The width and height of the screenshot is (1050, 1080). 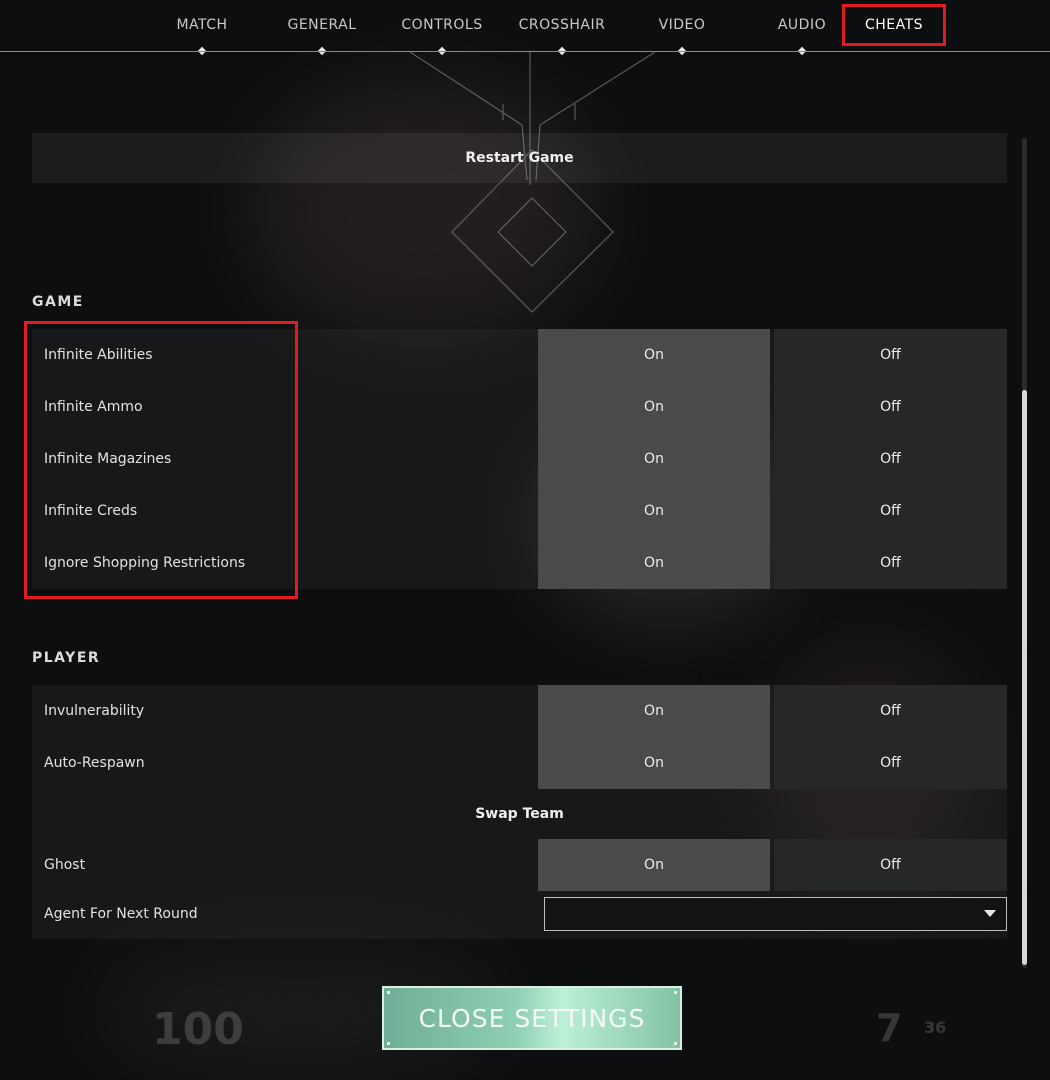 I want to click on hud-health-value: 100, so click(x=198, y=1029).